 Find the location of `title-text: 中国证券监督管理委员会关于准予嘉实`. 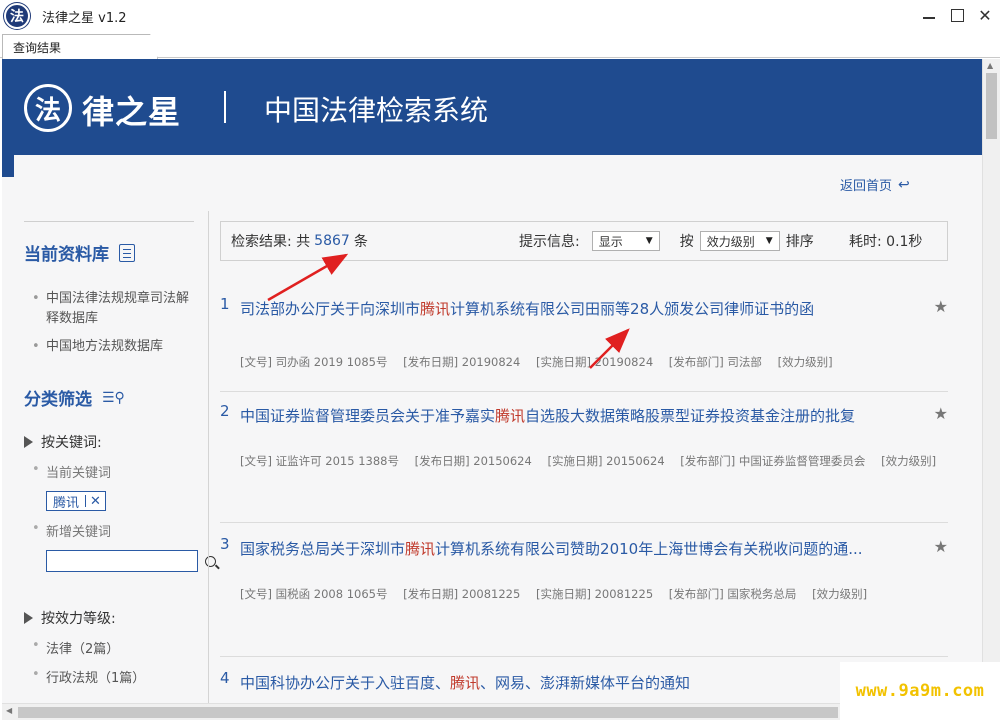

title-text: 中国证券监督管理委员会关于准予嘉实 is located at coordinates (368, 416).